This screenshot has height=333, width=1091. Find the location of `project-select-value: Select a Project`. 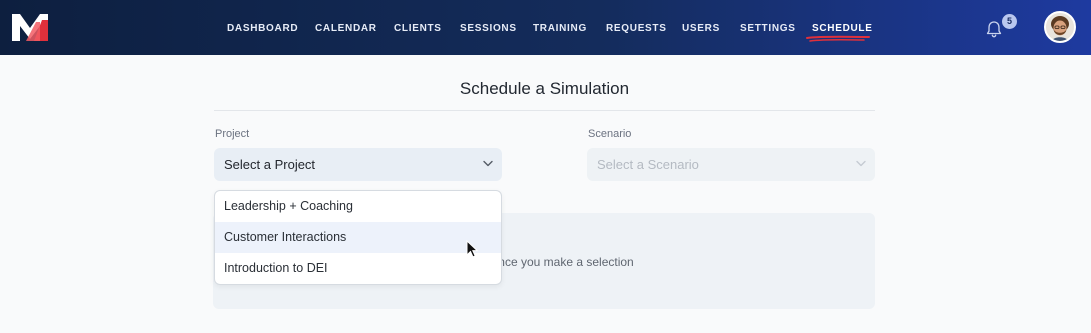

project-select-value: Select a Project is located at coordinates (270, 164).